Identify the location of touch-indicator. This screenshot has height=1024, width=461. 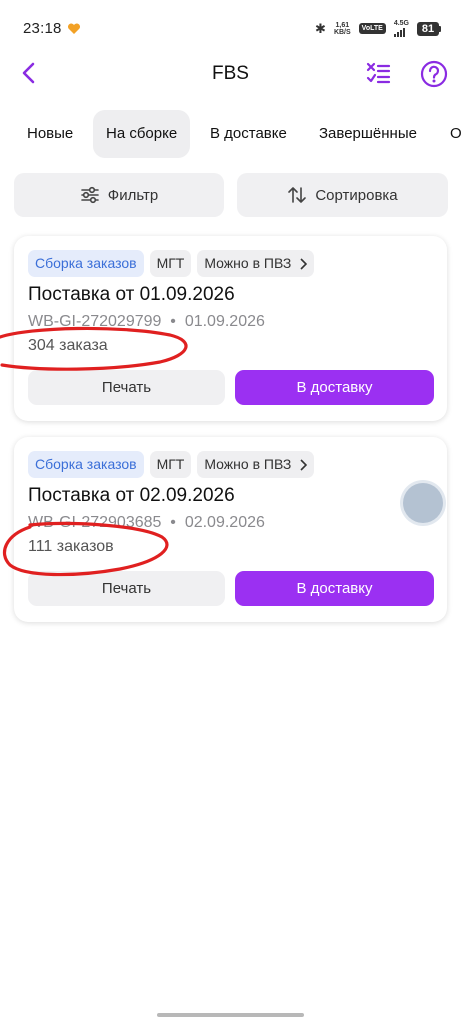
(423, 503).